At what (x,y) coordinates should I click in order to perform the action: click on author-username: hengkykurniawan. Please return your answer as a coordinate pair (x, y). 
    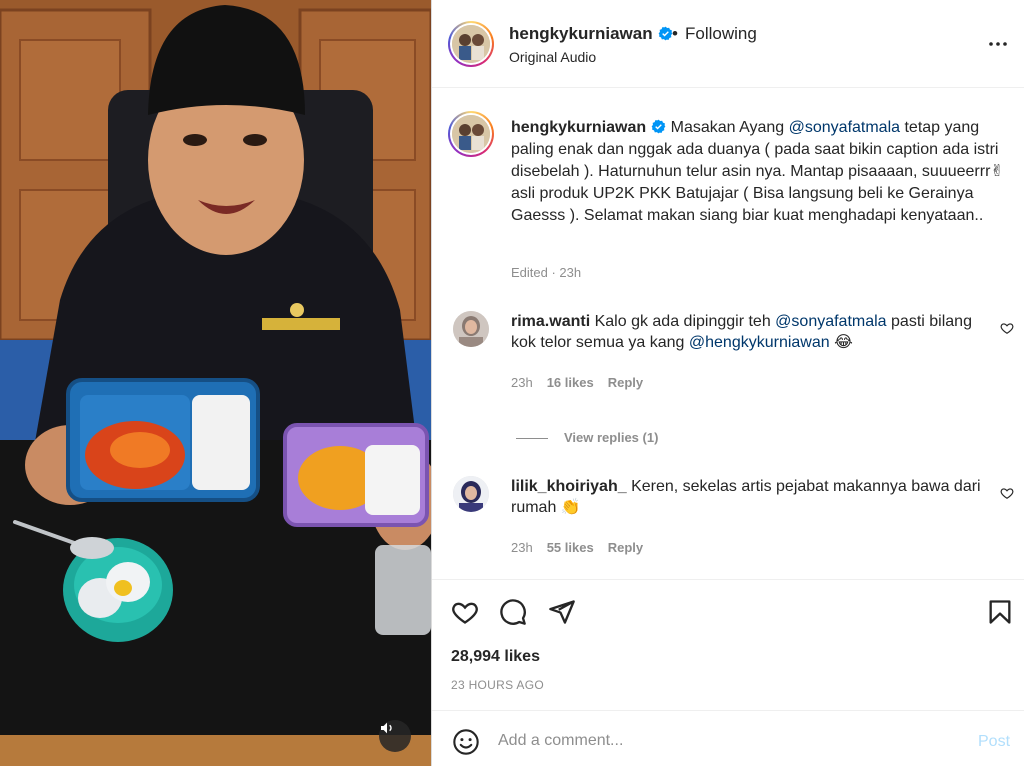
    Looking at the image, I should click on (591, 34).